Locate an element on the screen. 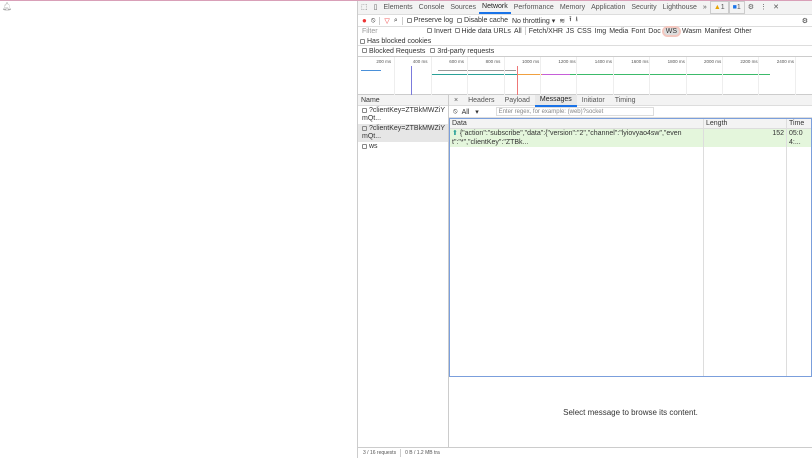 This screenshot has height=458, width=812. network-conditions-icon: ≋ is located at coordinates (562, 21).